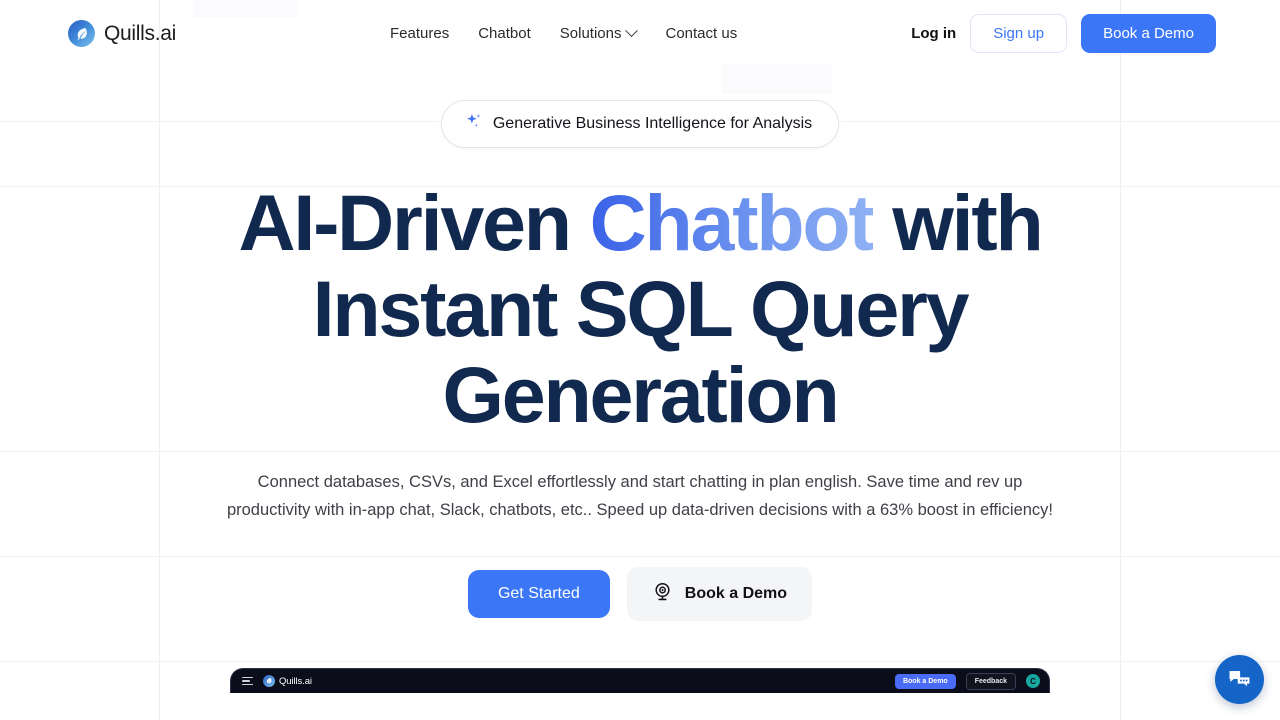  What do you see at coordinates (925, 681) in the screenshot?
I see `app-preview-book-demo-button: Book a Demo` at bounding box center [925, 681].